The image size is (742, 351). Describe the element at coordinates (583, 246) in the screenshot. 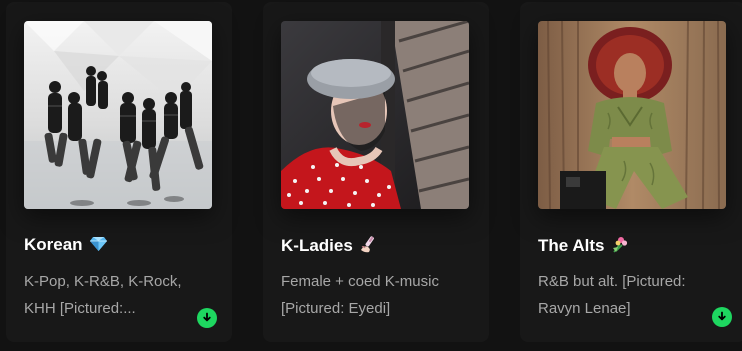

I see `playlist-title: The Alts` at that location.